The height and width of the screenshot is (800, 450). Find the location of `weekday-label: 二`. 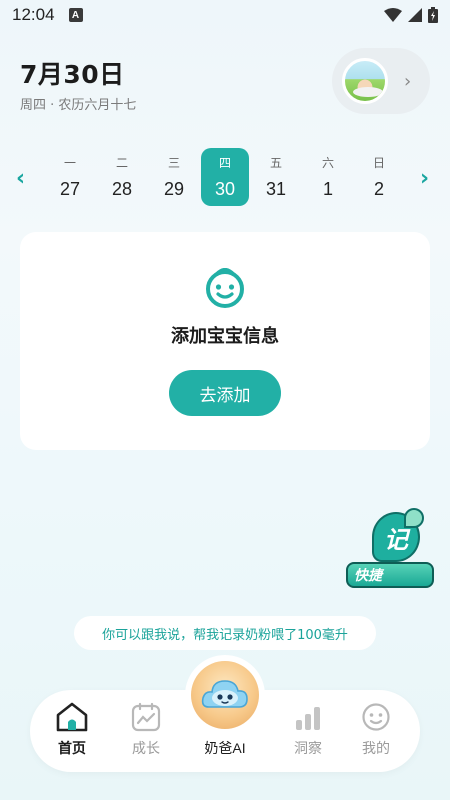

weekday-label: 二 is located at coordinates (121, 163).